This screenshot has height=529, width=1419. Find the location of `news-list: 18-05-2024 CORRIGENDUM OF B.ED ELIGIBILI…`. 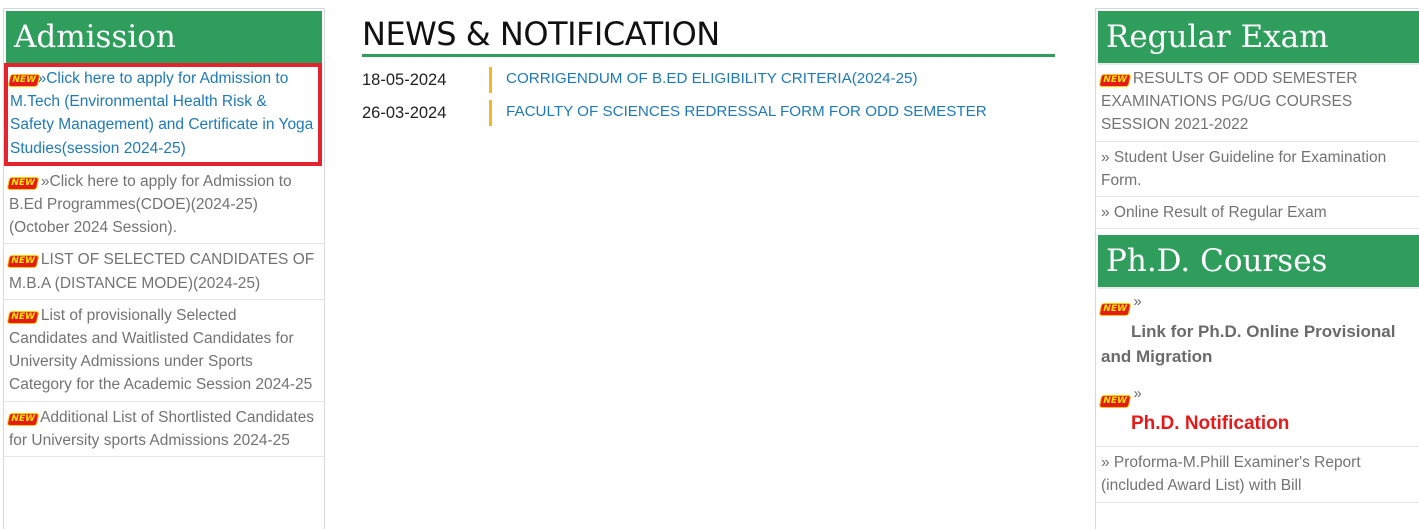

news-list: 18-05-2024 CORRIGENDUM OF B.ED ELIGIBILI… is located at coordinates (712, 99).